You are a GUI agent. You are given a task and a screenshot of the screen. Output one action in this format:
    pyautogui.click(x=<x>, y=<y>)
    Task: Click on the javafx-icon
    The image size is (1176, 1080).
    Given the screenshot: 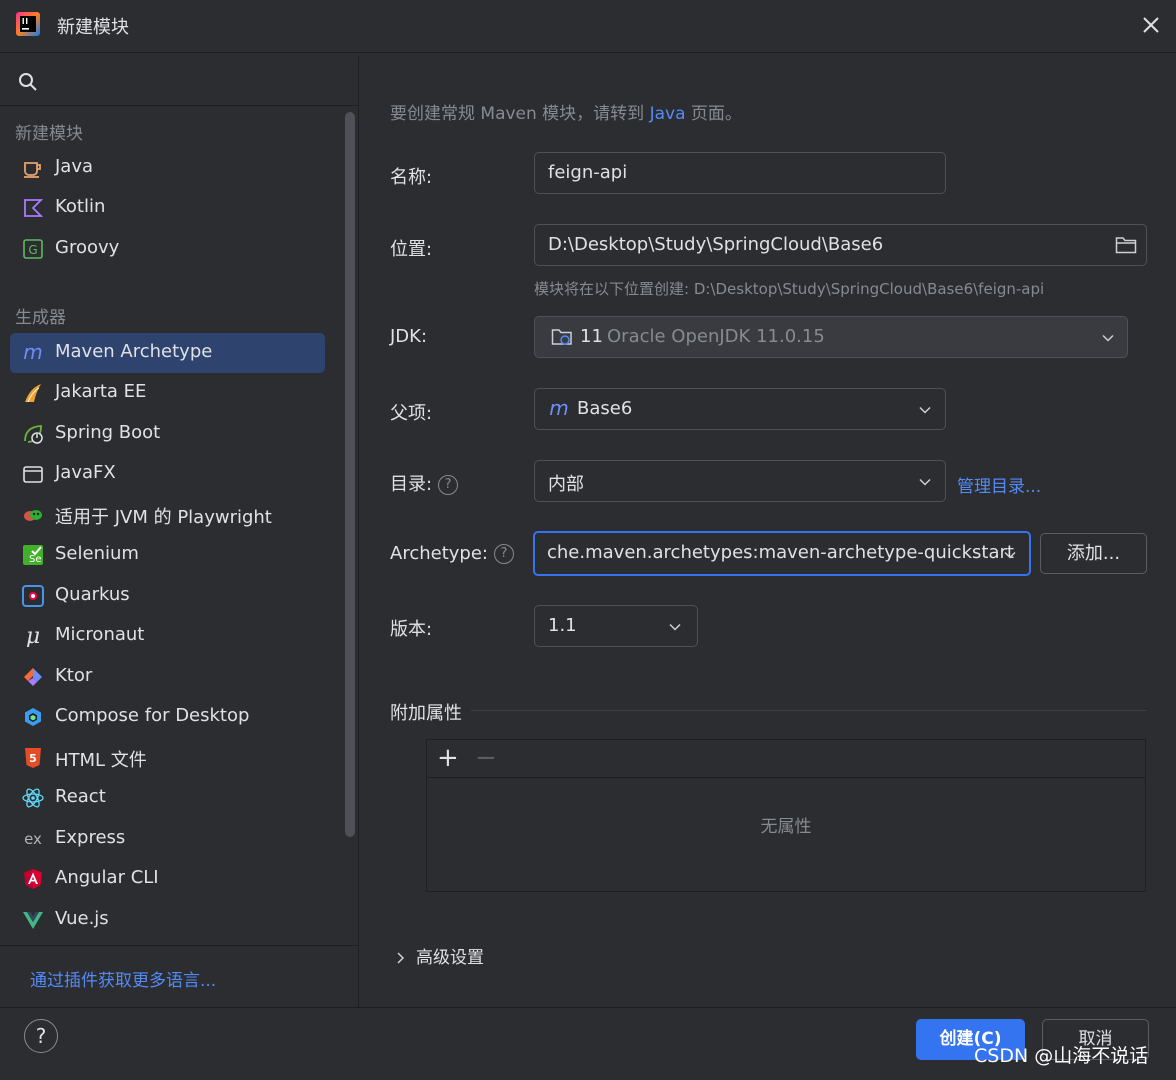 What is the action you would take?
    pyautogui.click(x=33, y=474)
    